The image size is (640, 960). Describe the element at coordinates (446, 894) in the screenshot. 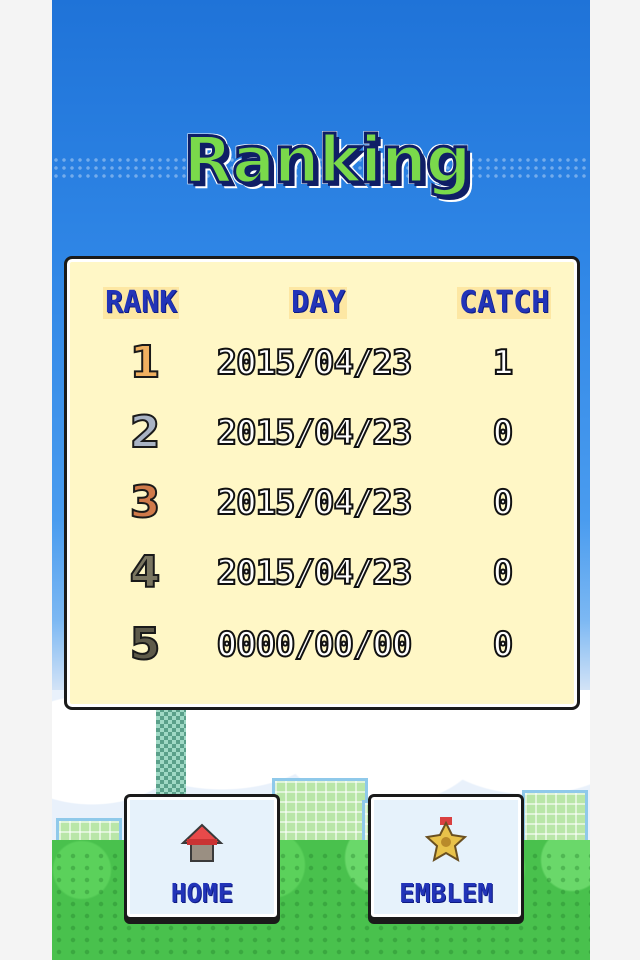

I see `emblem-button-label: EMBLEM` at that location.